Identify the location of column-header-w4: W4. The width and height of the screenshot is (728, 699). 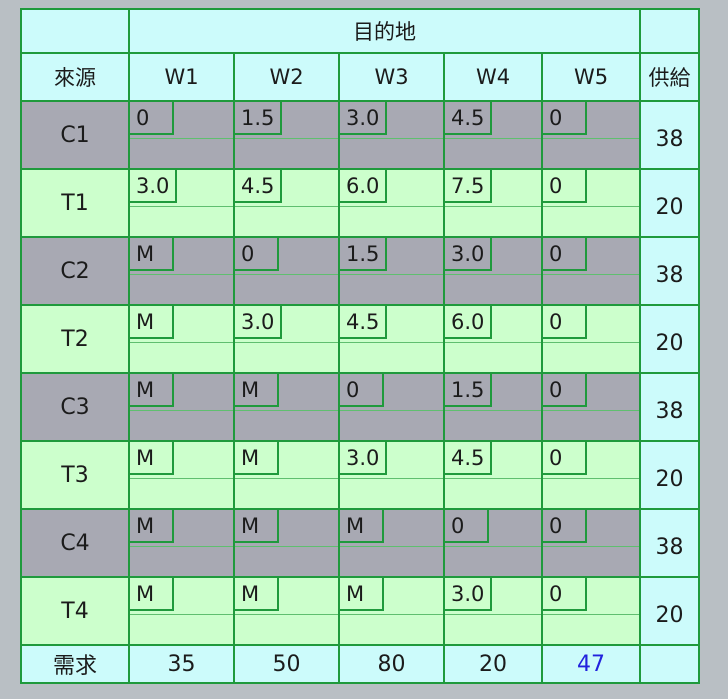
(493, 77).